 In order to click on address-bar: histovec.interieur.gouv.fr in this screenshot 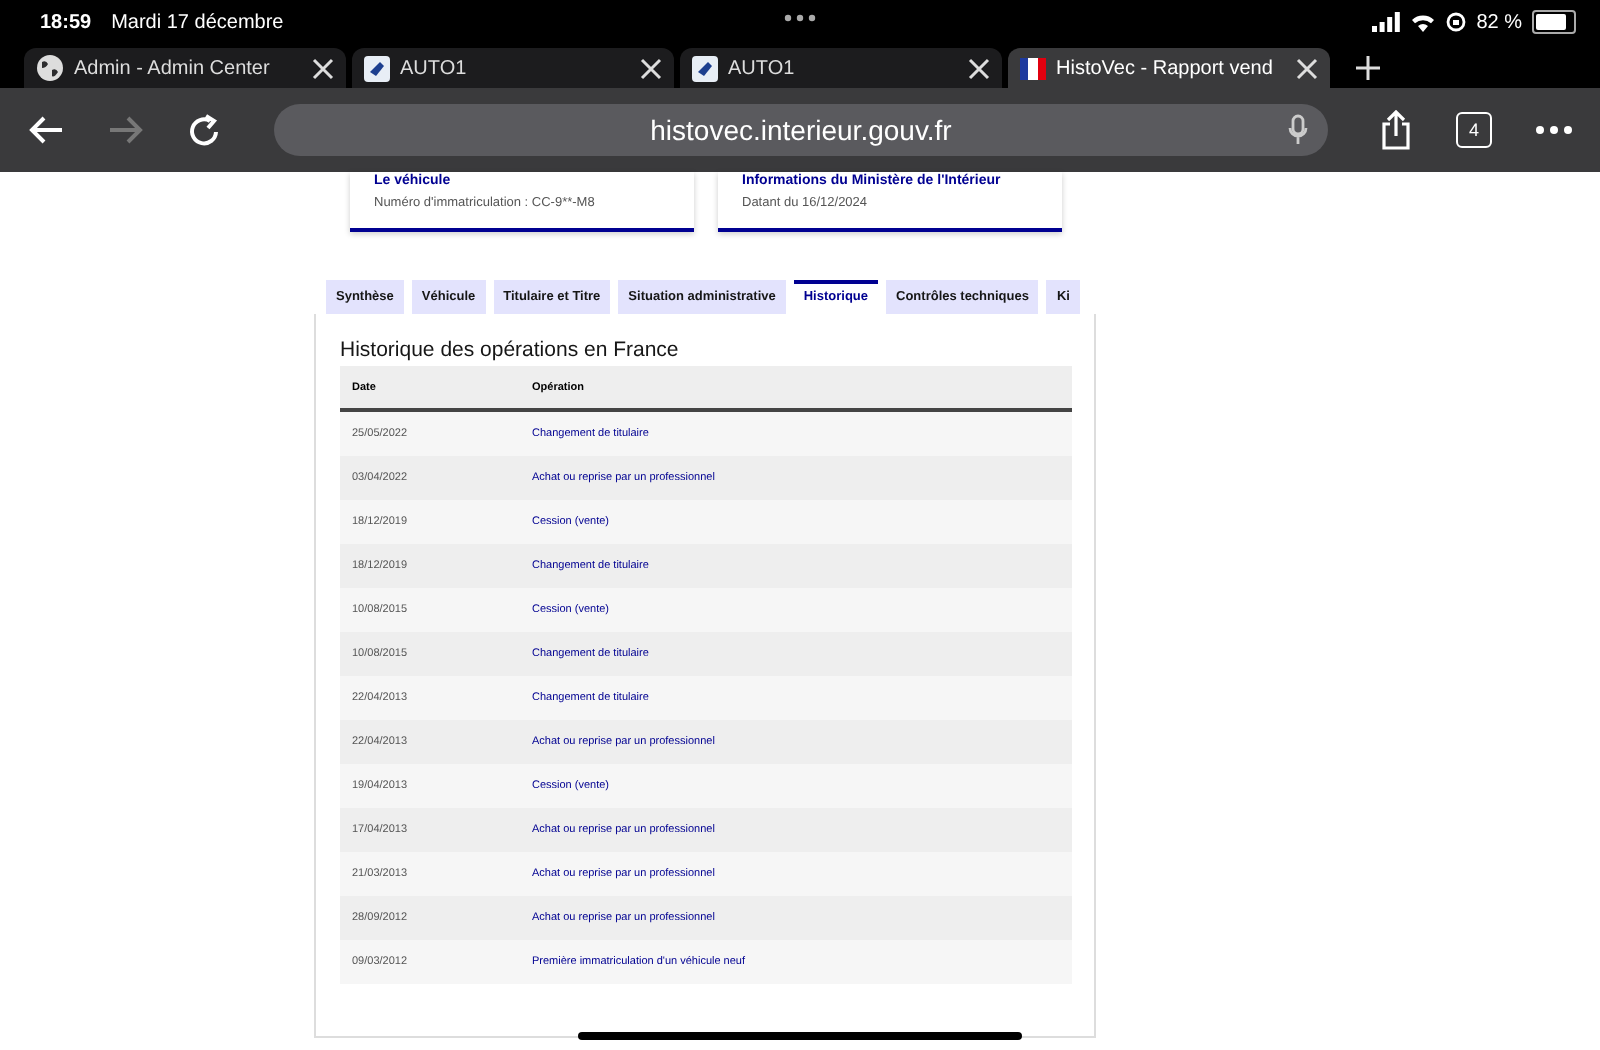, I will do `click(801, 130)`.